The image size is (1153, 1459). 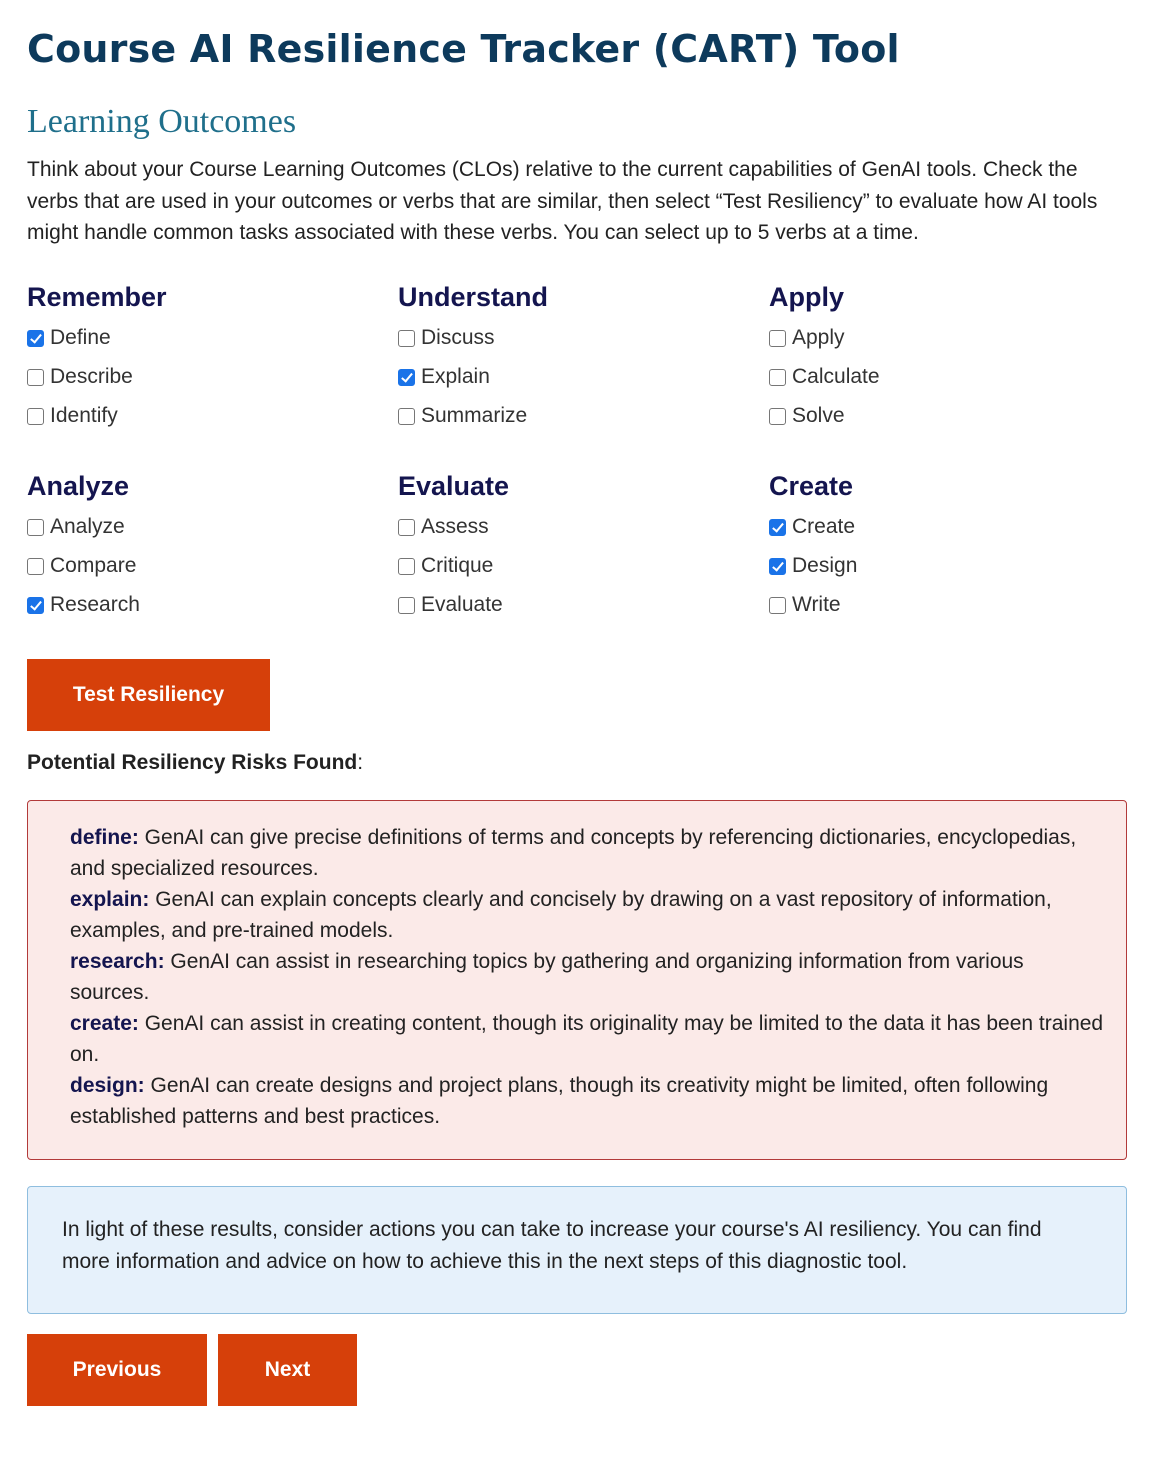 I want to click on risks-heading-colon: :, so click(x=360, y=762).